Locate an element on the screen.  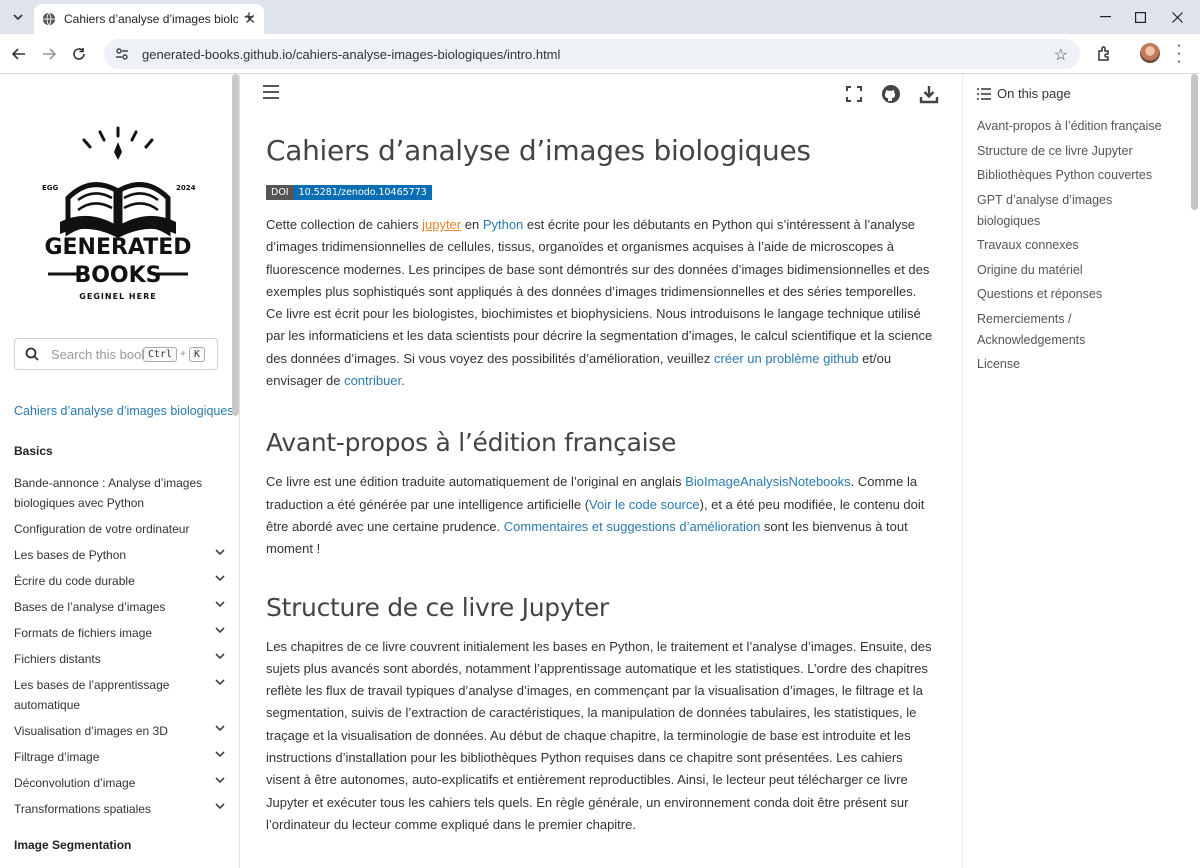
toc-item: Structure de ce livre Jupyter is located at coordinates (1077, 151).